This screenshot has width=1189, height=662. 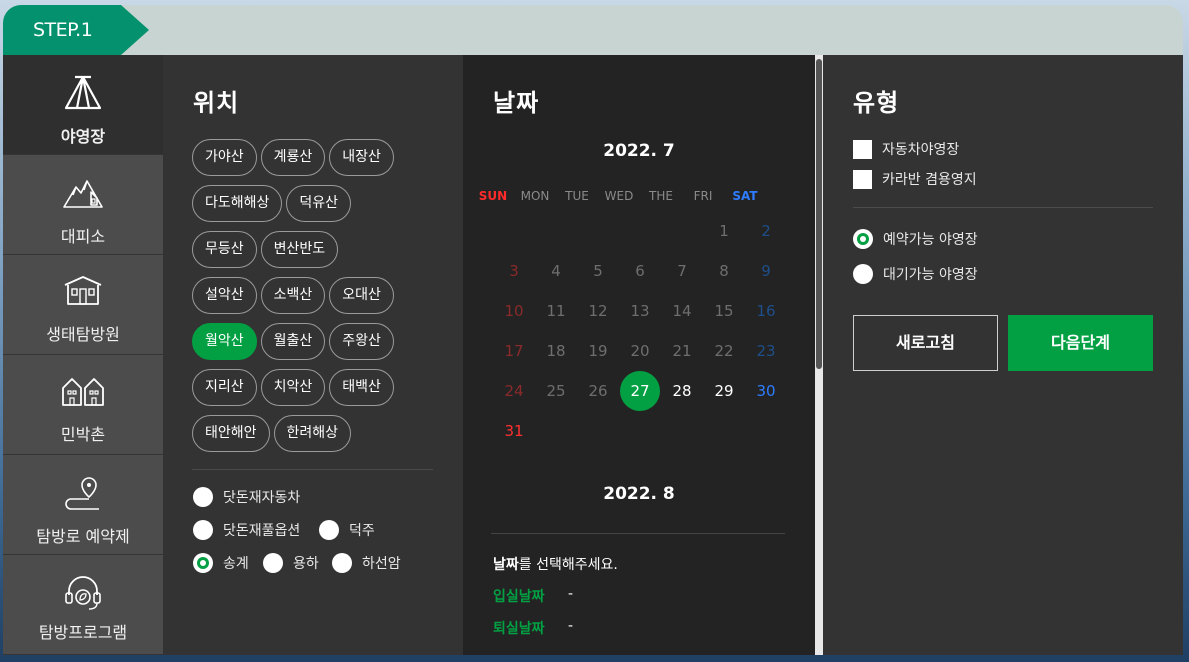 I want to click on category-sidebar: 야영장 대피소 생태탐방원 민박촌 탐방로 예약제 탐방프로그램, so click(x=83, y=355).